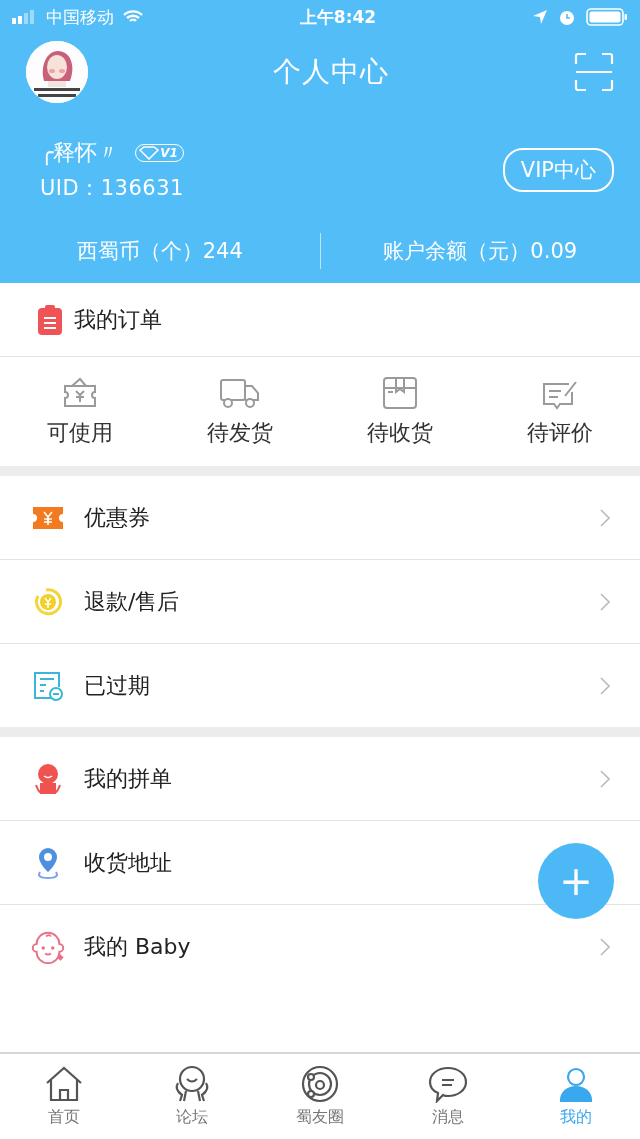  I want to click on order-status-button: 待发货, so click(240, 411).